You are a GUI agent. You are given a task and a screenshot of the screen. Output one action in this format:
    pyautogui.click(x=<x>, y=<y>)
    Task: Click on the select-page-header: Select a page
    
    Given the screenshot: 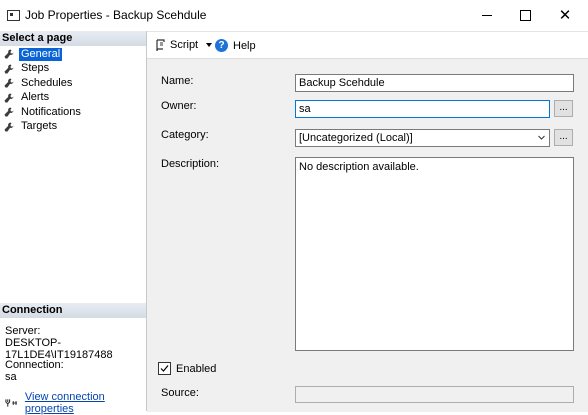 What is the action you would take?
    pyautogui.click(x=73, y=38)
    